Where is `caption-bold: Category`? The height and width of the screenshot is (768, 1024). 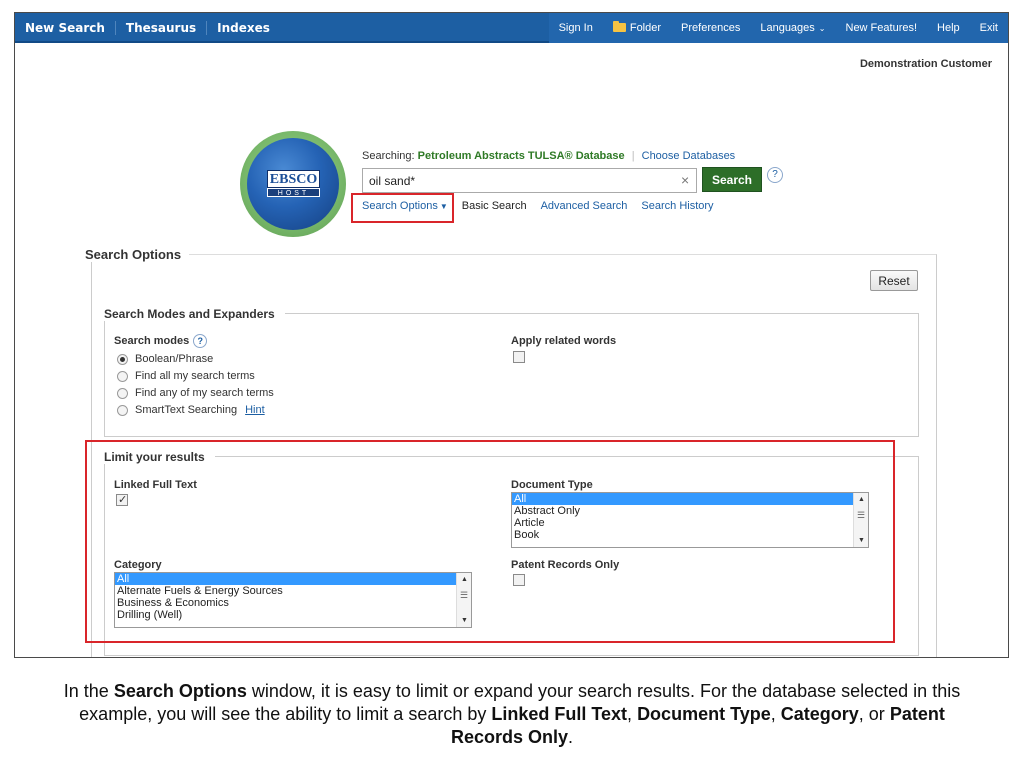 caption-bold: Category is located at coordinates (819, 714).